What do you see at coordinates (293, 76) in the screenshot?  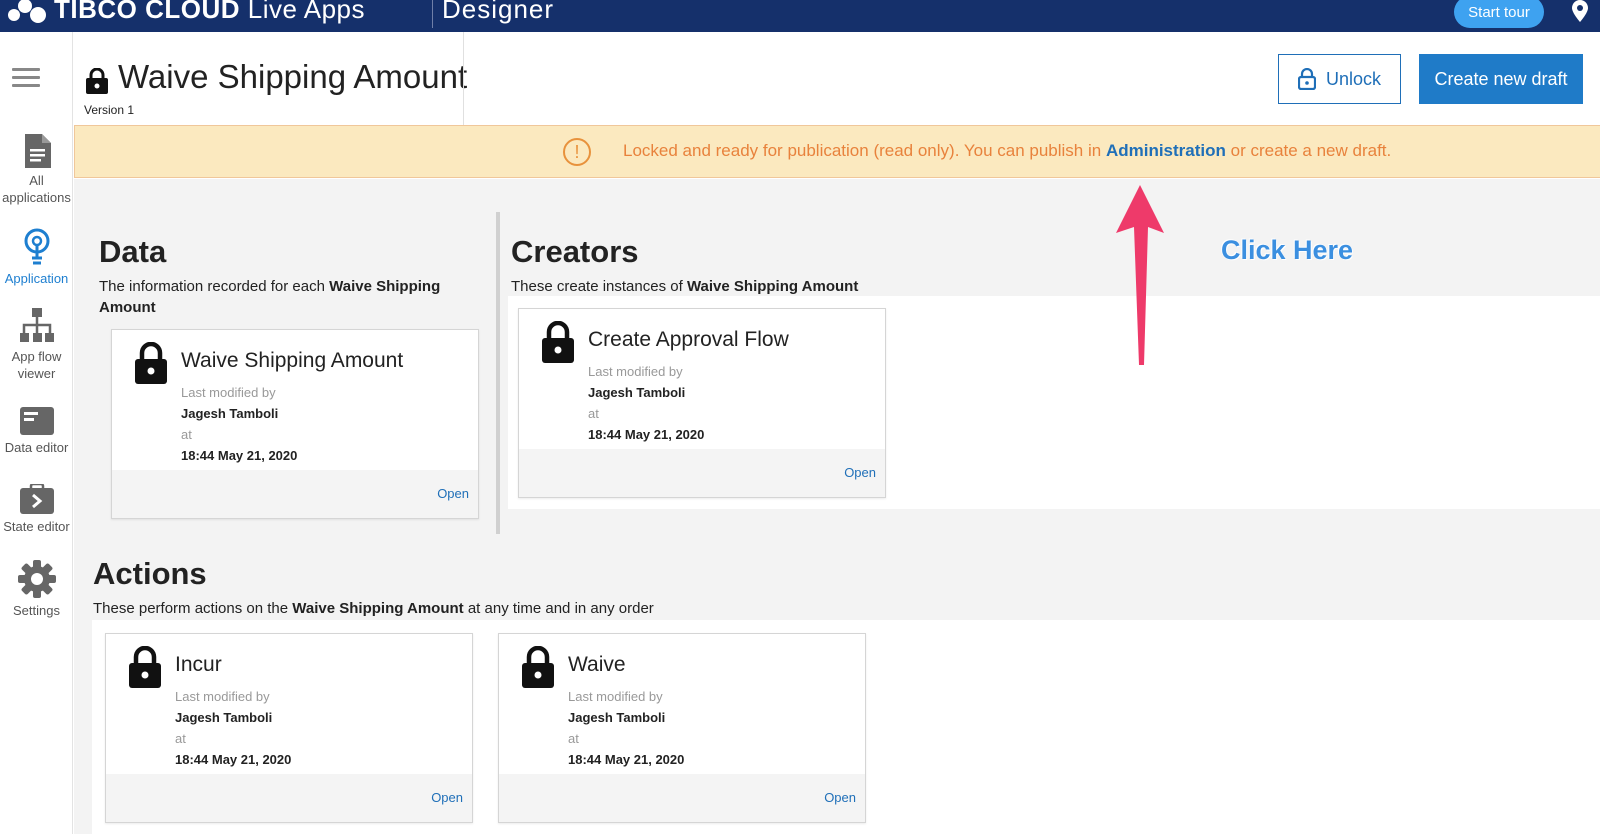 I see `page-title: Waive Shipping Amount` at bounding box center [293, 76].